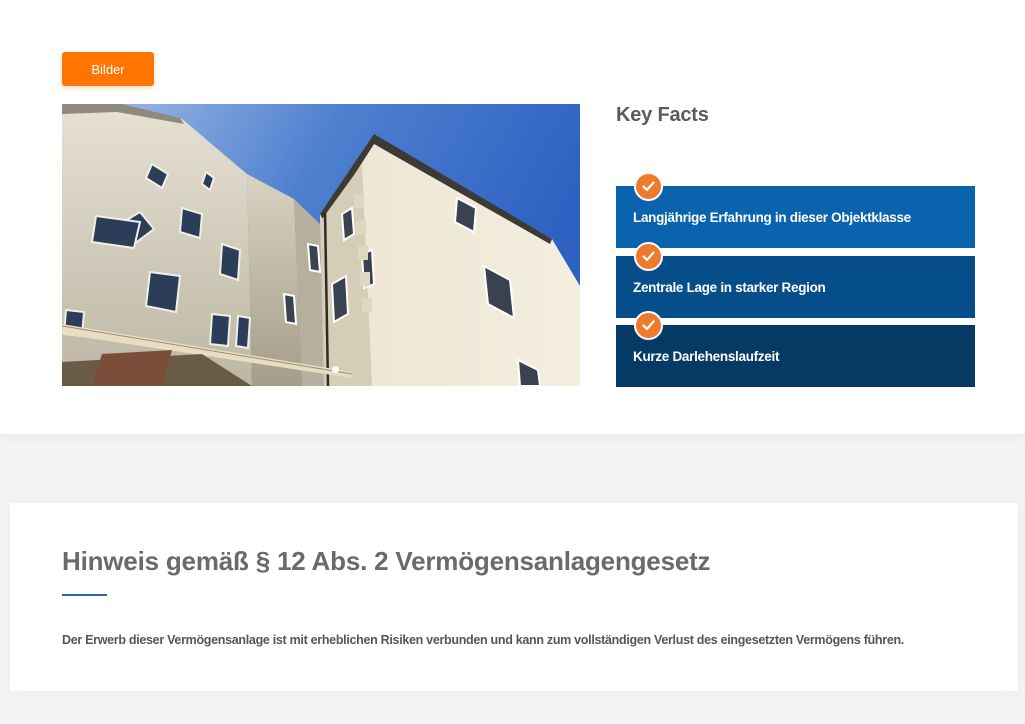 The width and height of the screenshot is (1025, 724). I want to click on slider-dot-active, so click(335, 369).